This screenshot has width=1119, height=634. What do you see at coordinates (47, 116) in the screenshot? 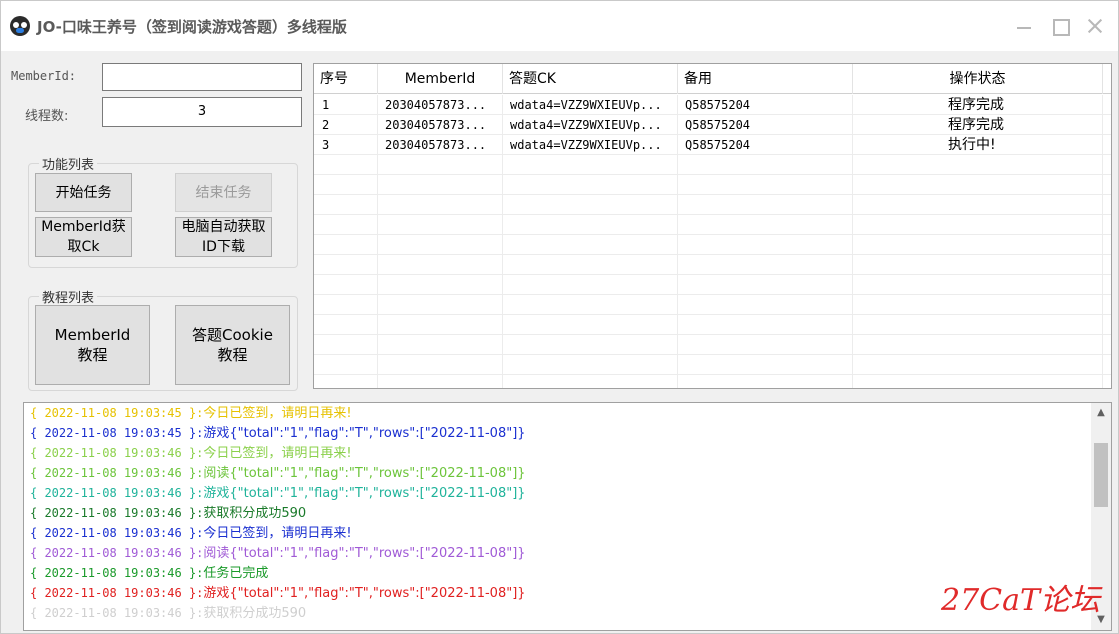
I see `threads-label: 线程数:` at bounding box center [47, 116].